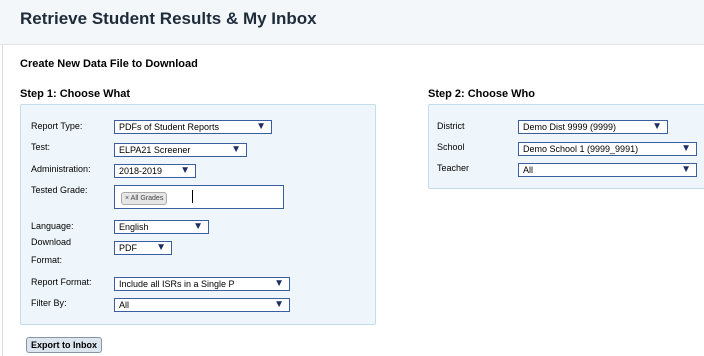 Image resolution: width=704 pixels, height=356 pixels. What do you see at coordinates (607, 170) in the screenshot?
I see `teacher-select: All ▼` at bounding box center [607, 170].